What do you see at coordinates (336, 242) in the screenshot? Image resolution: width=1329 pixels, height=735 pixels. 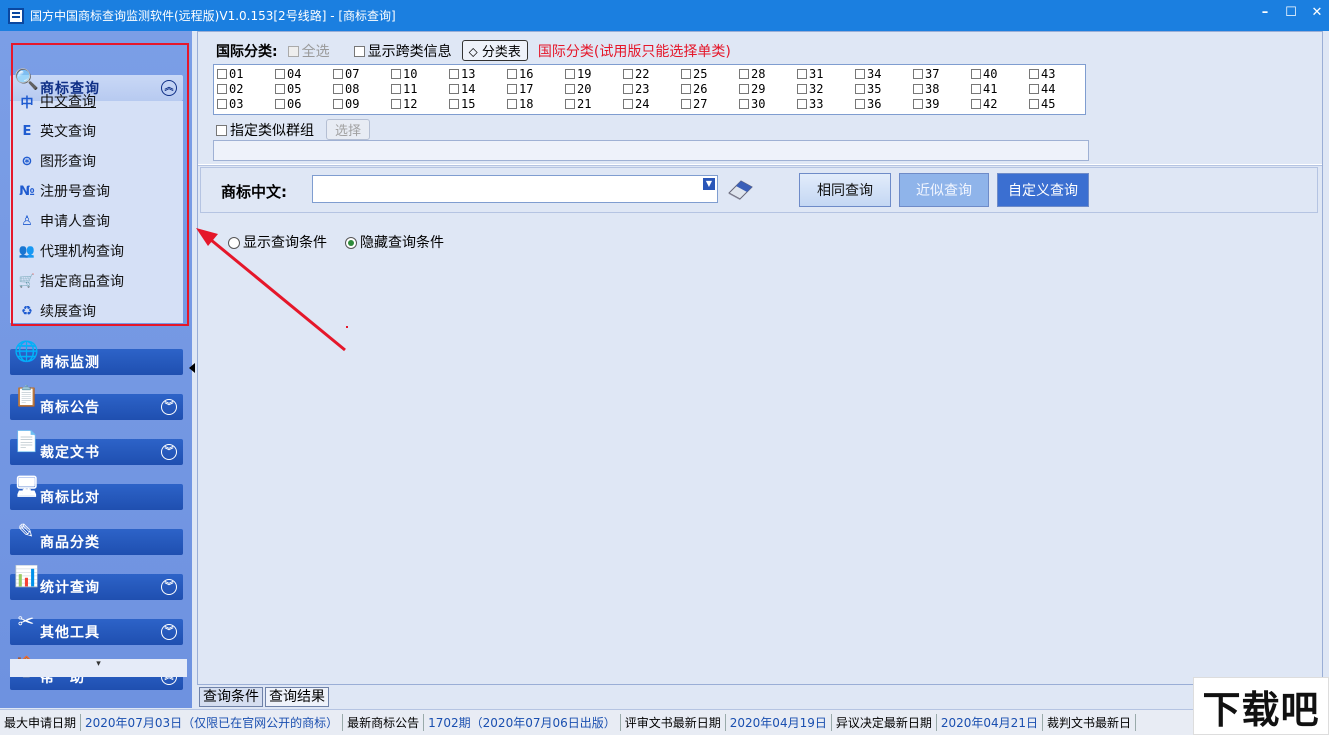 I see `condition-radio-group: 显示查询条件 隐藏查询条件` at bounding box center [336, 242].